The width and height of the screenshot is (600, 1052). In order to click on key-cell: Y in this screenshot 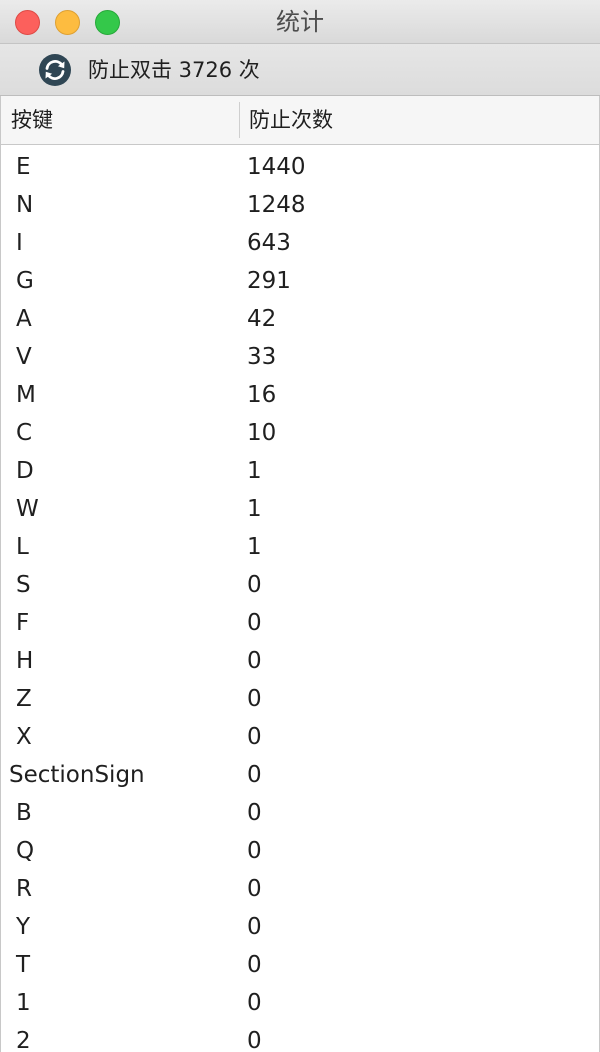, I will do `click(23, 927)`.